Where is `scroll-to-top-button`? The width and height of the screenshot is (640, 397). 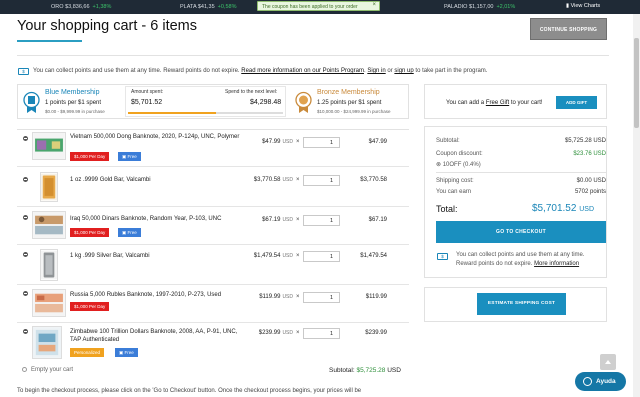
scroll-to-top-button is located at coordinates (608, 362).